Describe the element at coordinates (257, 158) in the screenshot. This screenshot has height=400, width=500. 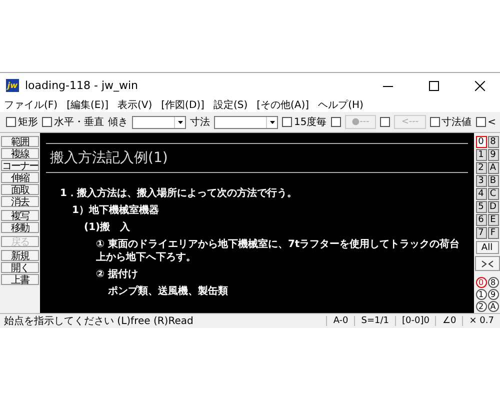
I see `drawing-title: 搬入方法記入例(1)` at that location.